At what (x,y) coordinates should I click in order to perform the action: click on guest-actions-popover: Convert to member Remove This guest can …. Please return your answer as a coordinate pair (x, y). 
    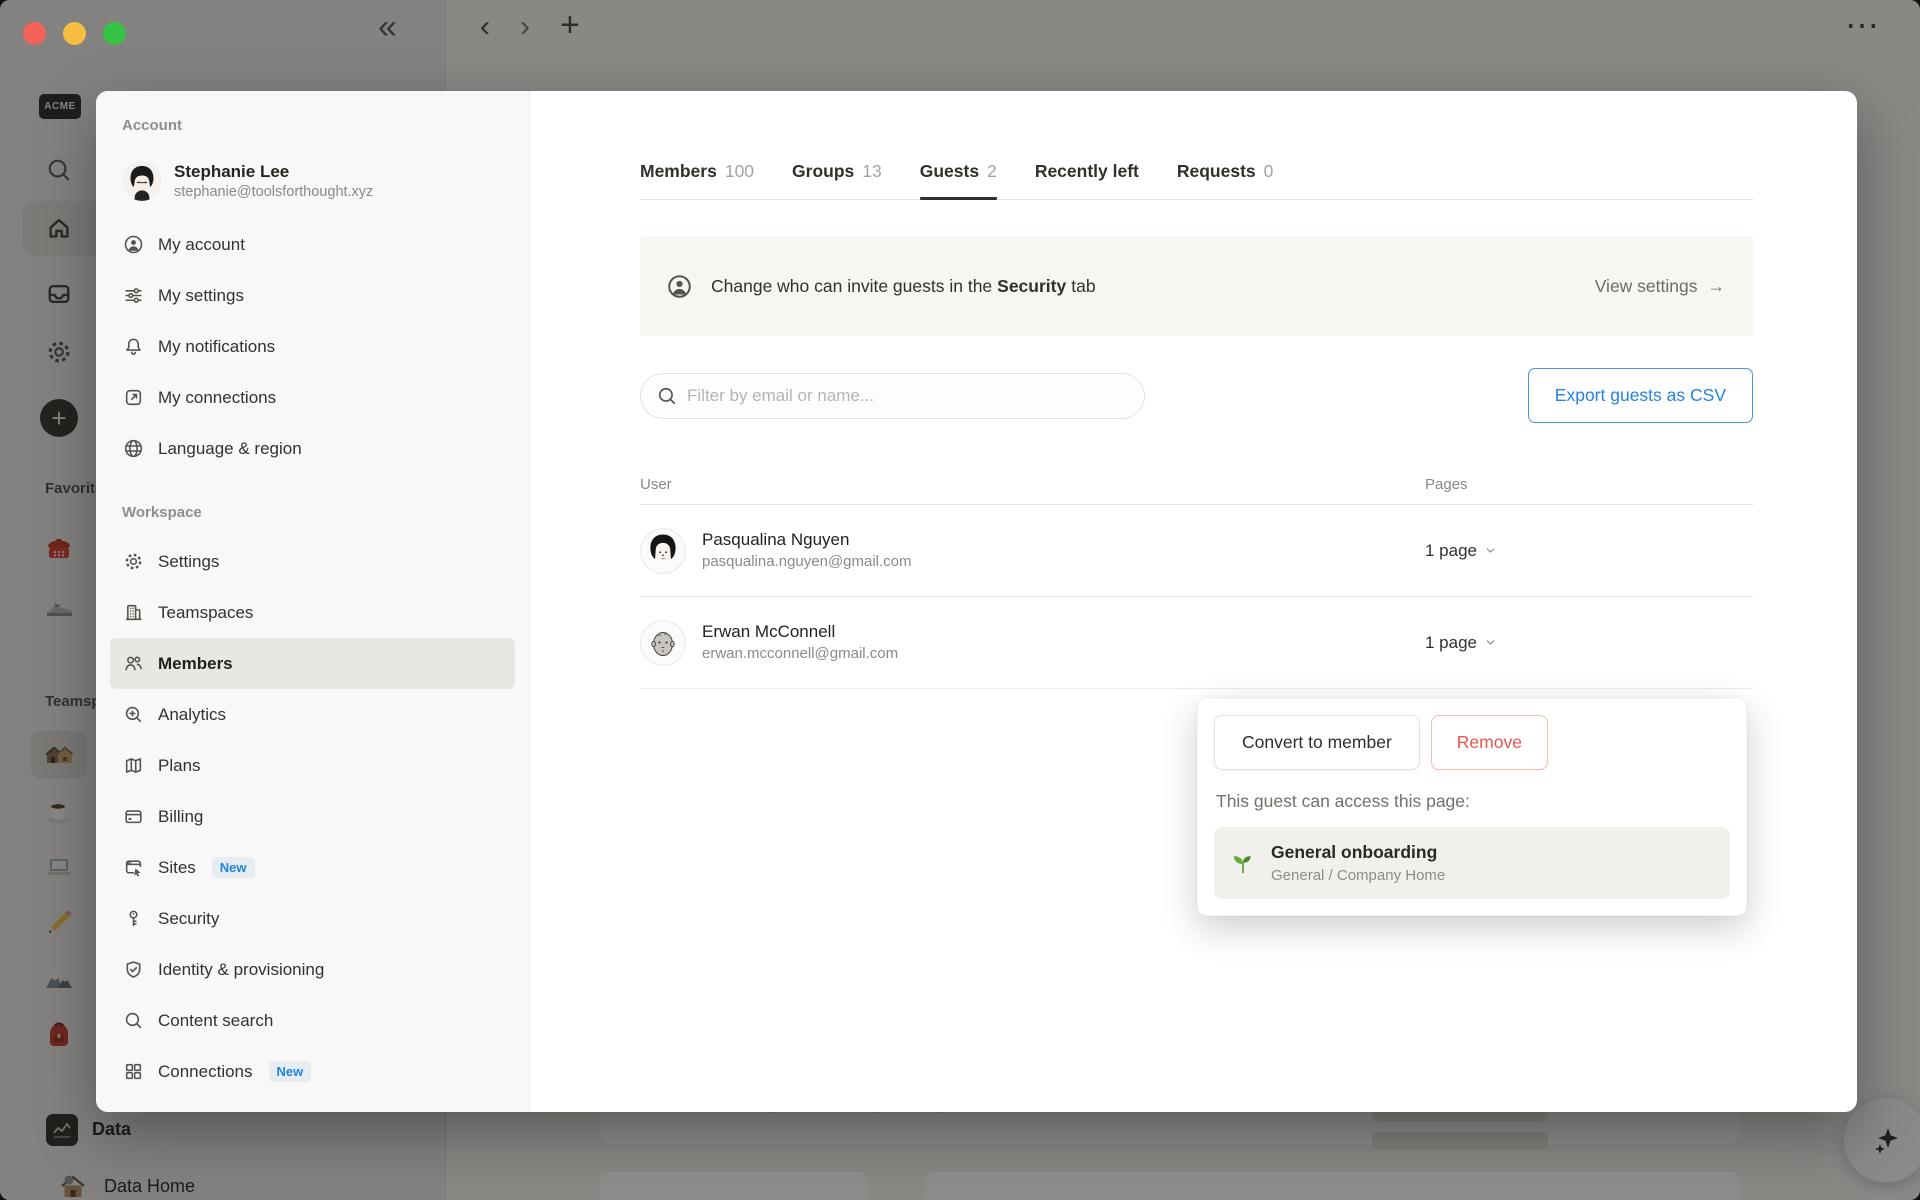
    Looking at the image, I should click on (1472, 807).